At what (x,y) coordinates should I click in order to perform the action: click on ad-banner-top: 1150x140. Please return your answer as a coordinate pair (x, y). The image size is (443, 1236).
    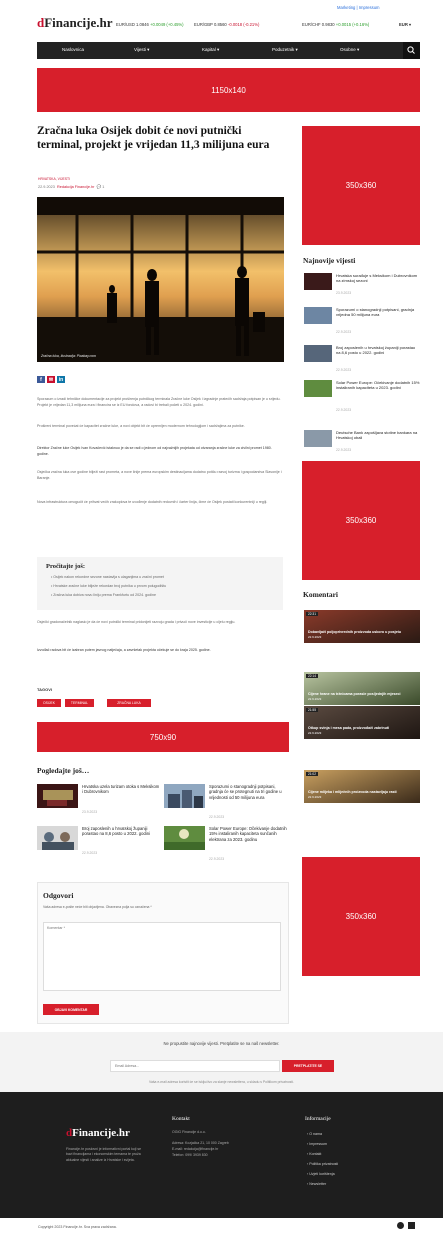
    Looking at the image, I should click on (228, 90).